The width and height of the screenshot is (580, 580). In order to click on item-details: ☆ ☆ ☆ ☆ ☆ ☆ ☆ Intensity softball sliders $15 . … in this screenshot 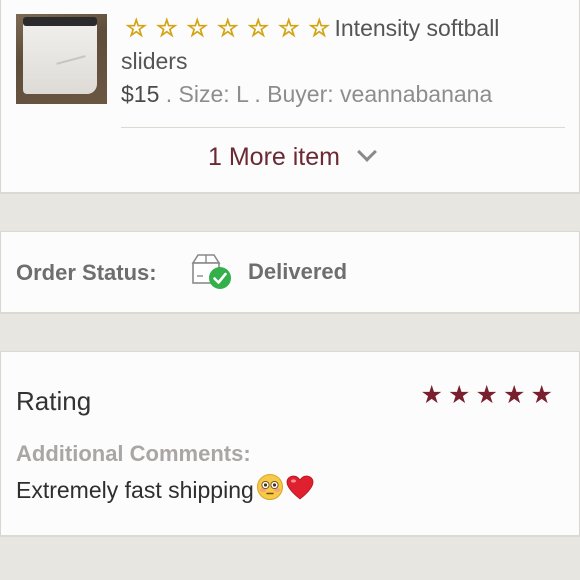, I will do `click(341, 61)`.